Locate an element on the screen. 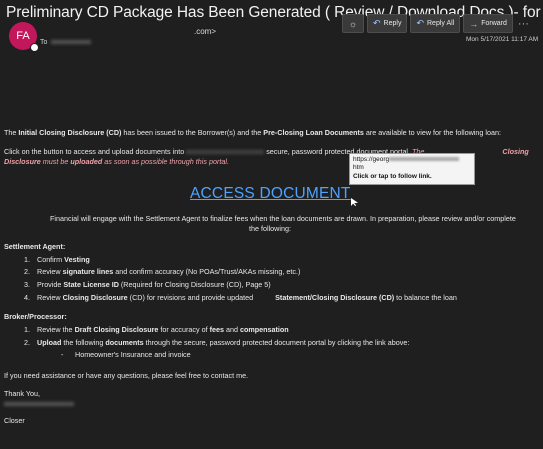 This screenshot has width=543, height=449. redacted-name is located at coordinates (39, 404).